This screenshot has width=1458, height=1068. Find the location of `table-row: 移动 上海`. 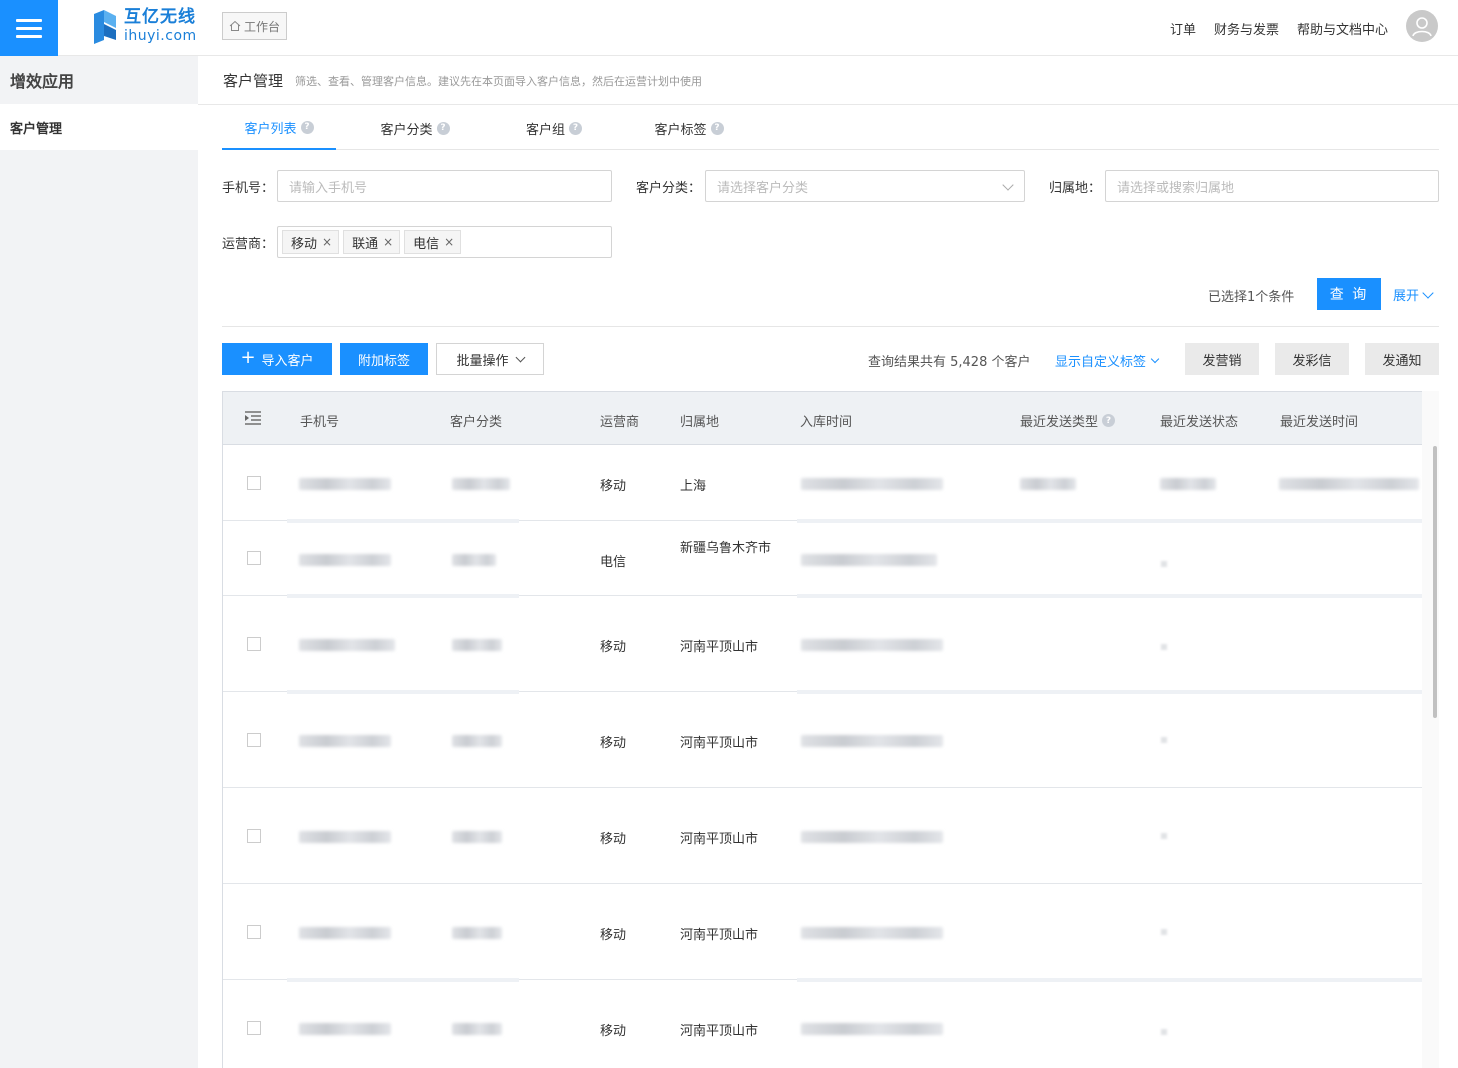

table-row: 移动 上海 is located at coordinates (822, 484).